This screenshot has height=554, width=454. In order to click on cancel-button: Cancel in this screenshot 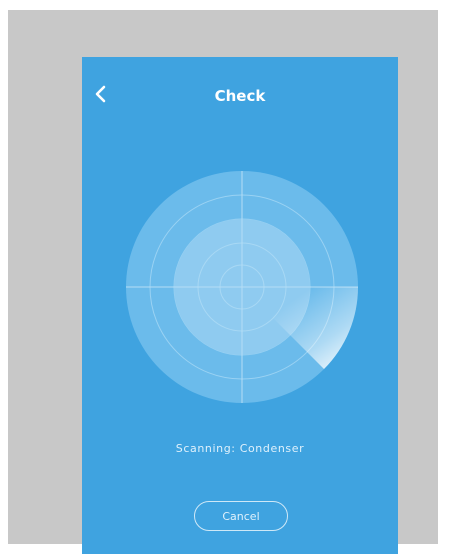, I will do `click(241, 516)`.